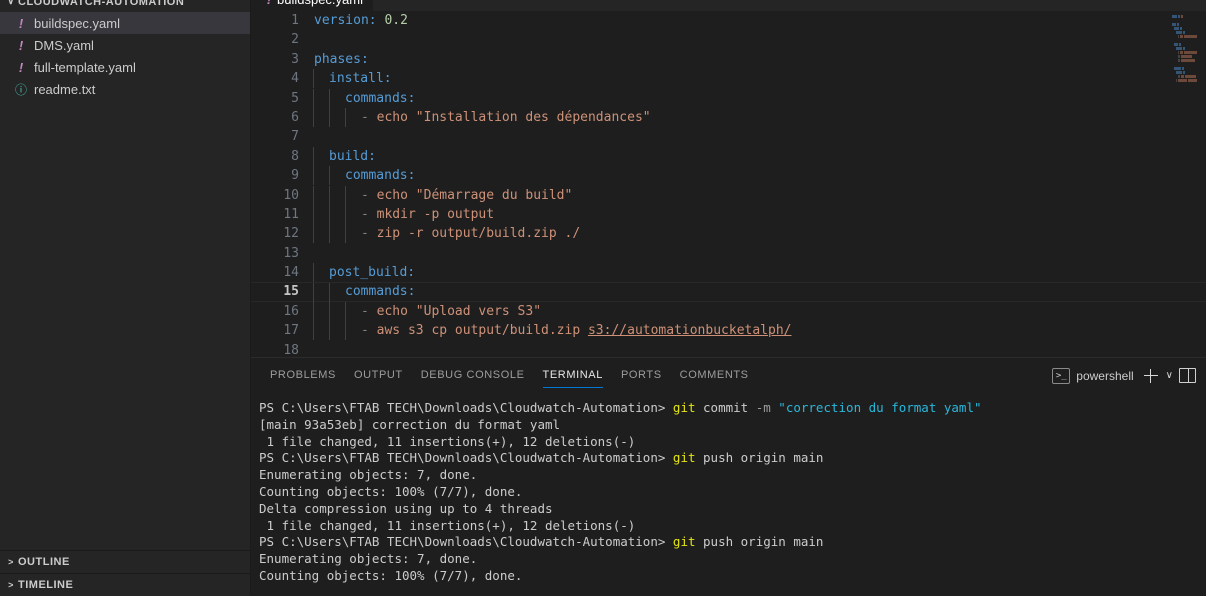  What do you see at coordinates (1092, 375) in the screenshot?
I see `terminal-shell-chip: >_ powershell` at bounding box center [1092, 375].